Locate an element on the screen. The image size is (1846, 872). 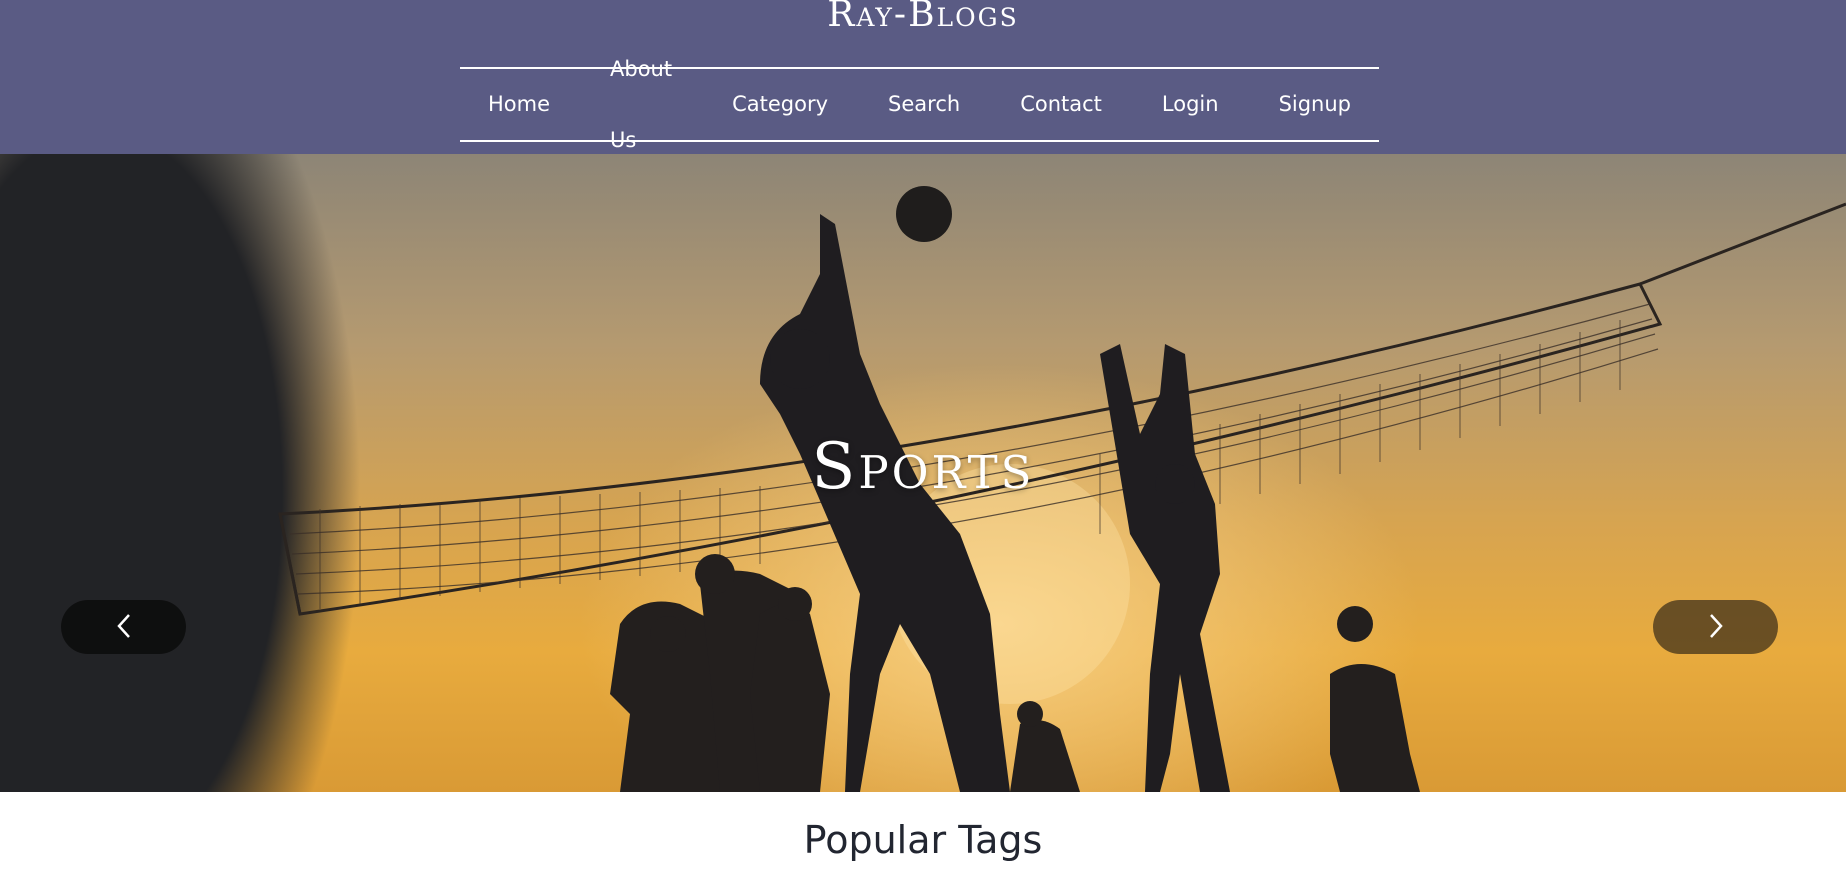
site-brand: Ray-Blogs is located at coordinates (923, 17).